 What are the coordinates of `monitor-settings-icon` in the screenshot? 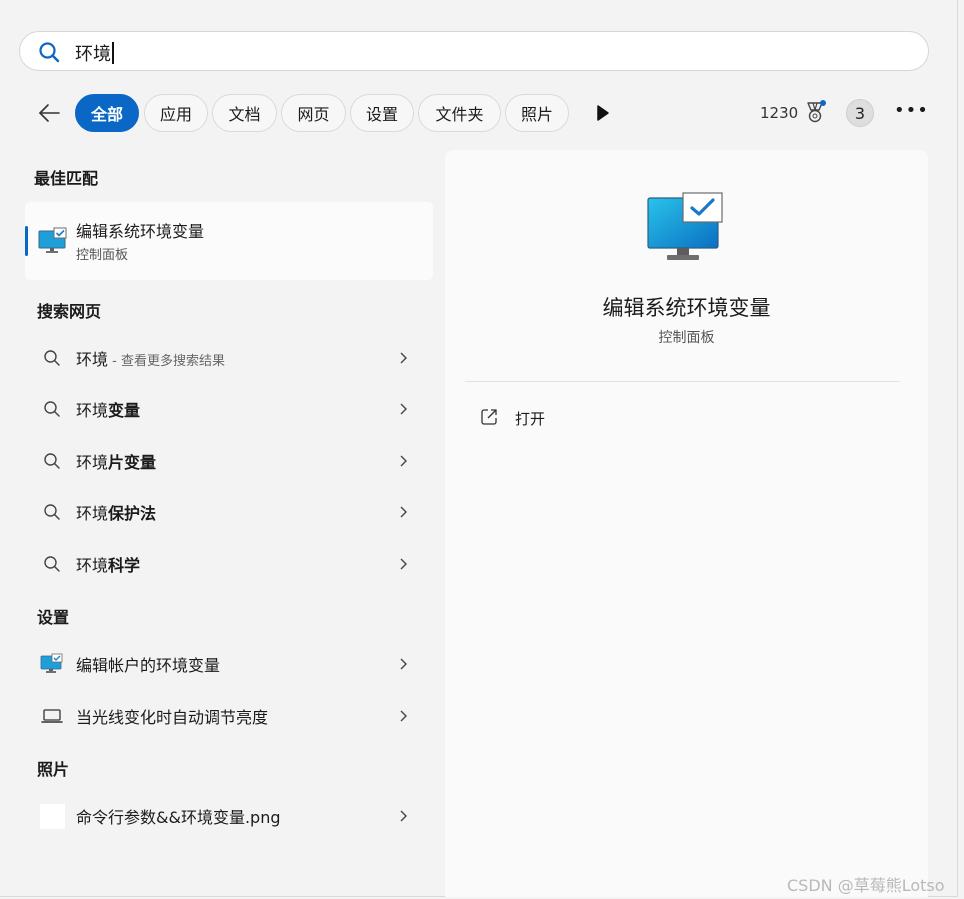 It's located at (51, 663).